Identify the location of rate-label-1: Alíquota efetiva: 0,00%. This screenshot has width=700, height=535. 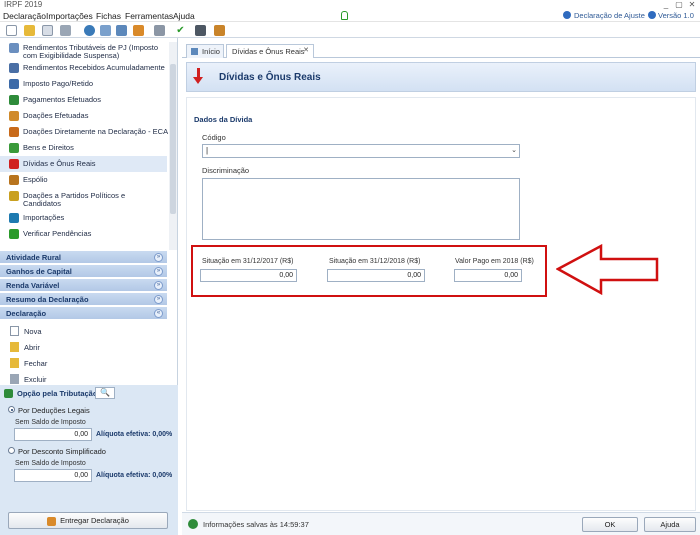
(134, 434).